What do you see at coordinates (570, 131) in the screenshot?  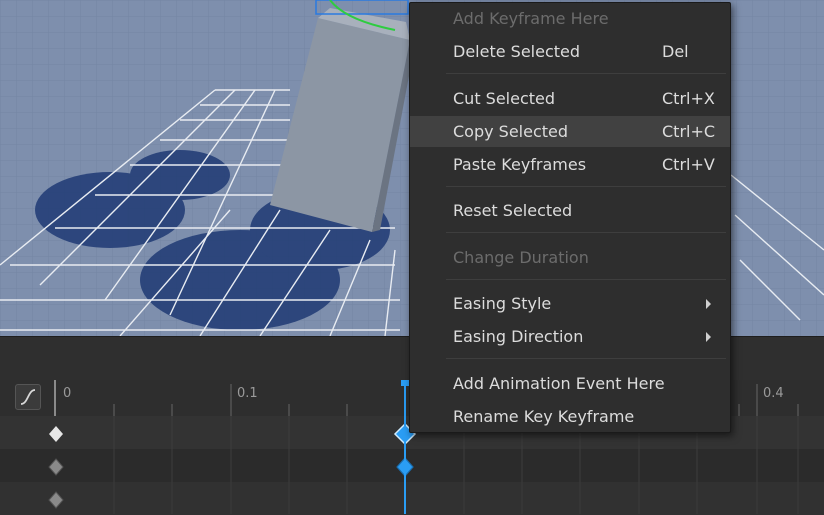 I see `menu-item-copy-selected: Copy Selected Ctrl+C` at bounding box center [570, 131].